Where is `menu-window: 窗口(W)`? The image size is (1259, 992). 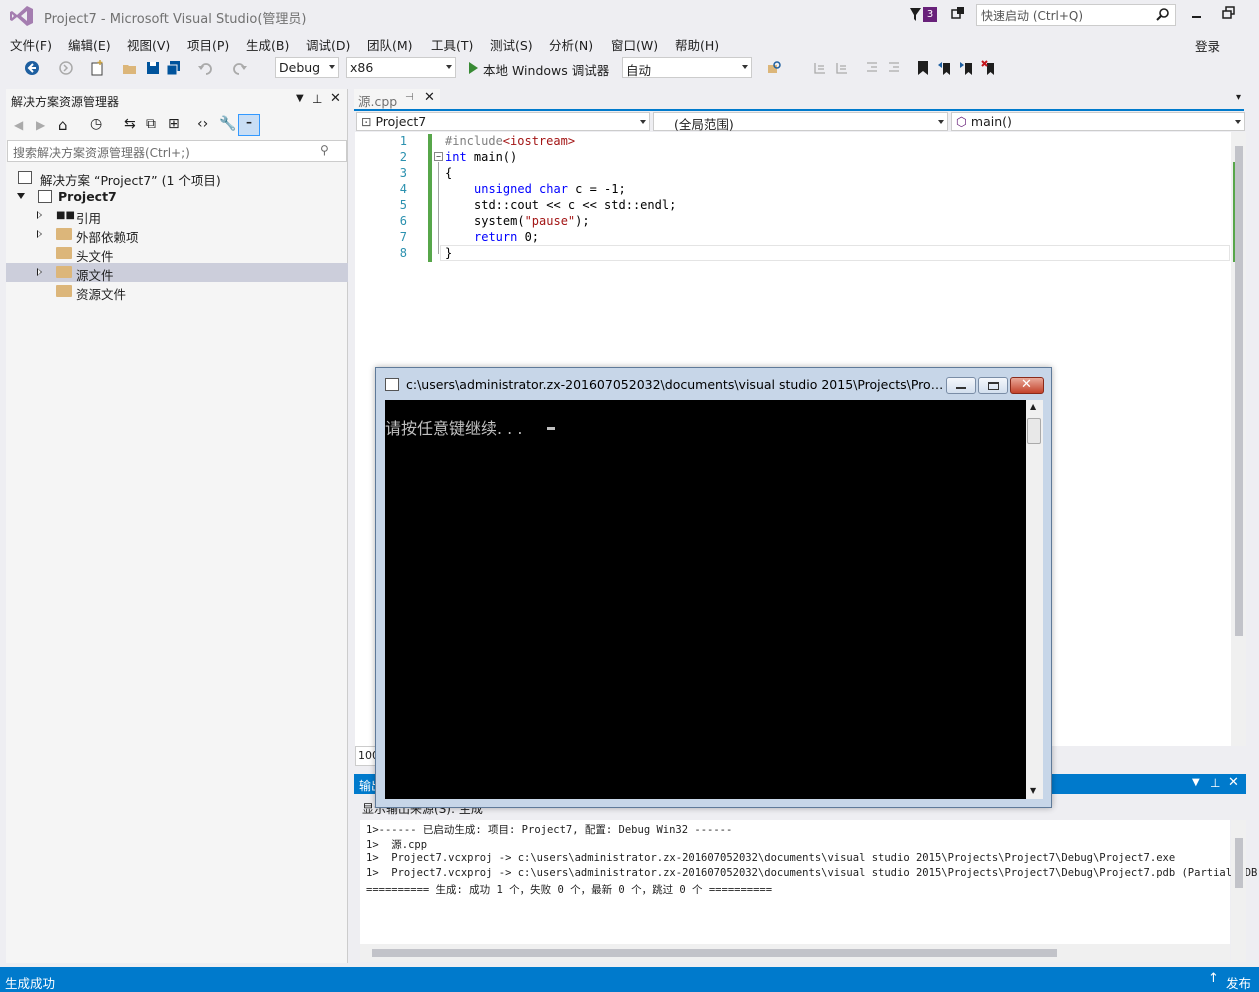 menu-window: 窗口(W) is located at coordinates (634, 44).